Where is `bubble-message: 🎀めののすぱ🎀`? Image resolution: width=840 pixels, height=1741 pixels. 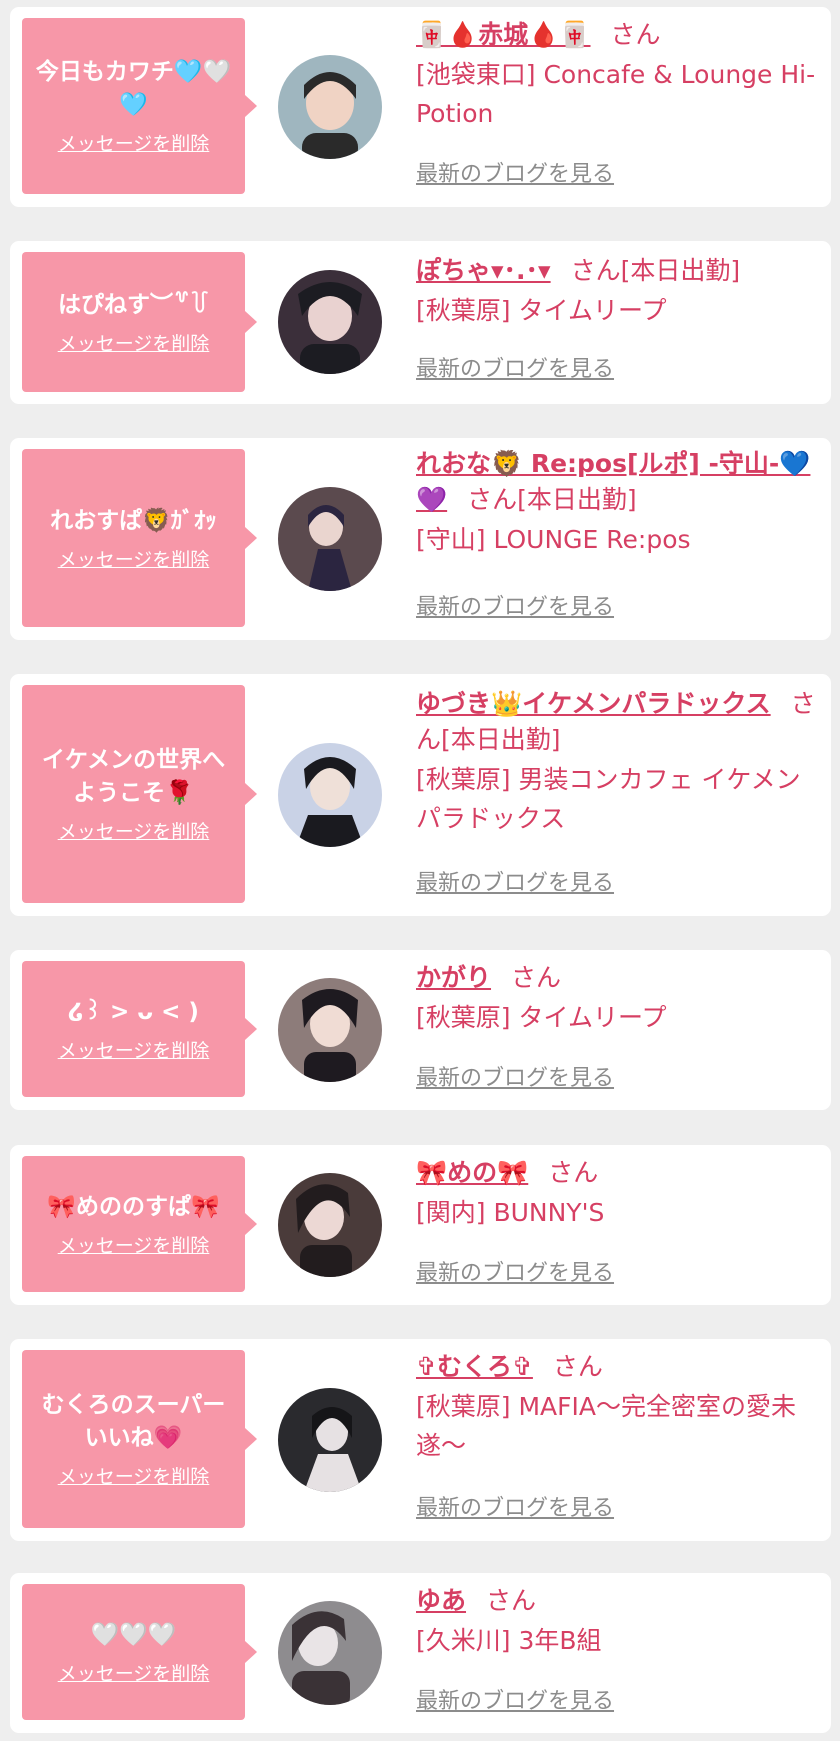
bubble-message: 🎀めののすぱ🎀 is located at coordinates (133, 1206).